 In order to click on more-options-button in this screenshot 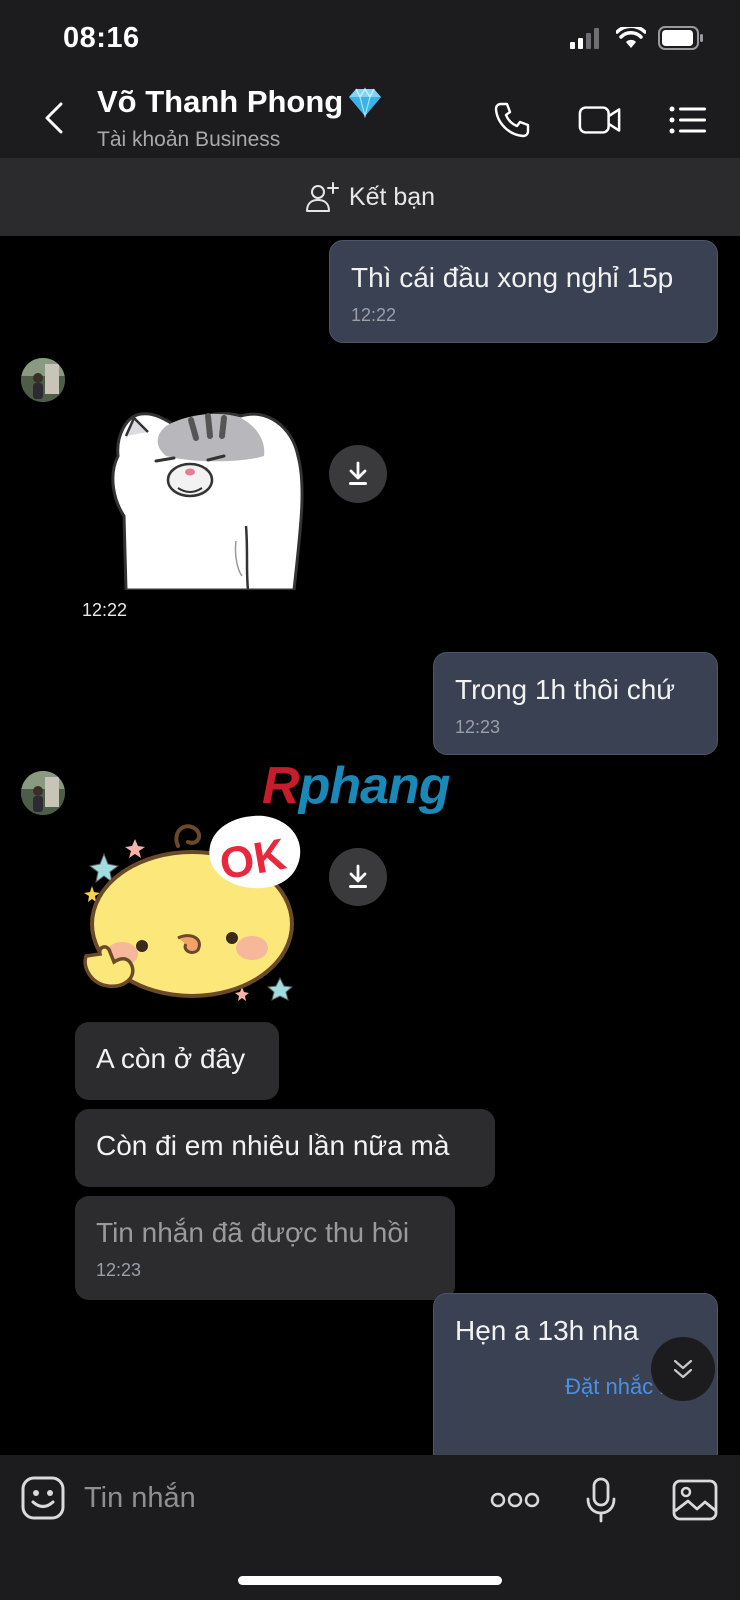, I will do `click(515, 1500)`.